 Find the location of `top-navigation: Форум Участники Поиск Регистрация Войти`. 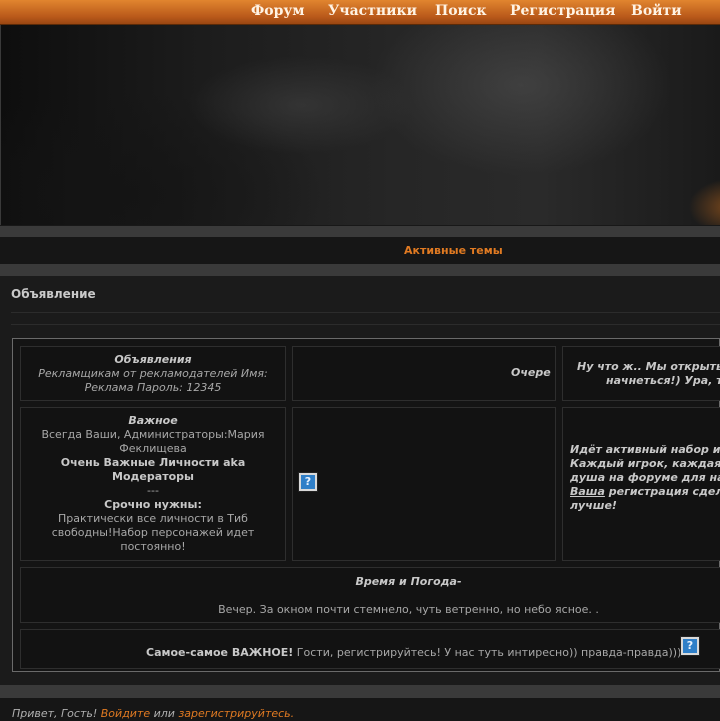

top-navigation: Форум Участники Поиск Регистрация Войти is located at coordinates (360, 12).